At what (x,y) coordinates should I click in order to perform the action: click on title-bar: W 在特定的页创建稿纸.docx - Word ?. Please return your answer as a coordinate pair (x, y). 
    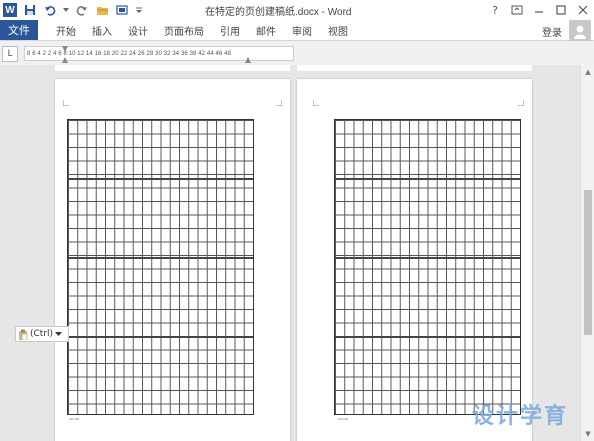
    Looking at the image, I should click on (297, 10).